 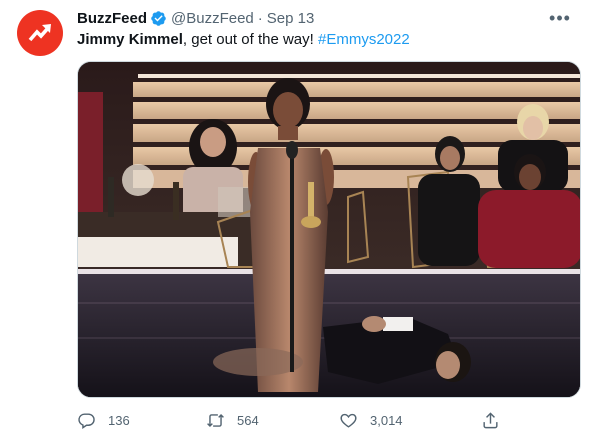 I want to click on share-button, so click(x=496, y=420).